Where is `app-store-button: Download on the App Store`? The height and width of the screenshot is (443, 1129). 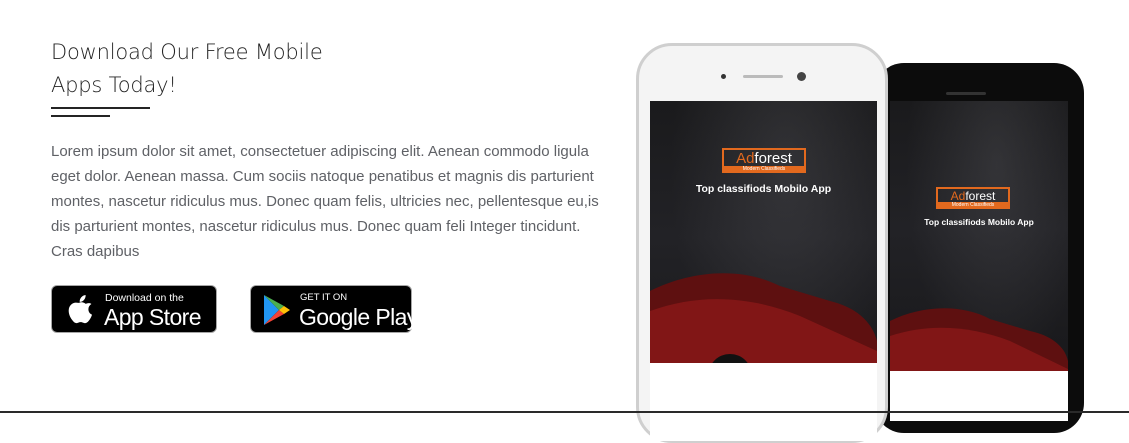 app-store-button: Download on the App Store is located at coordinates (134, 309).